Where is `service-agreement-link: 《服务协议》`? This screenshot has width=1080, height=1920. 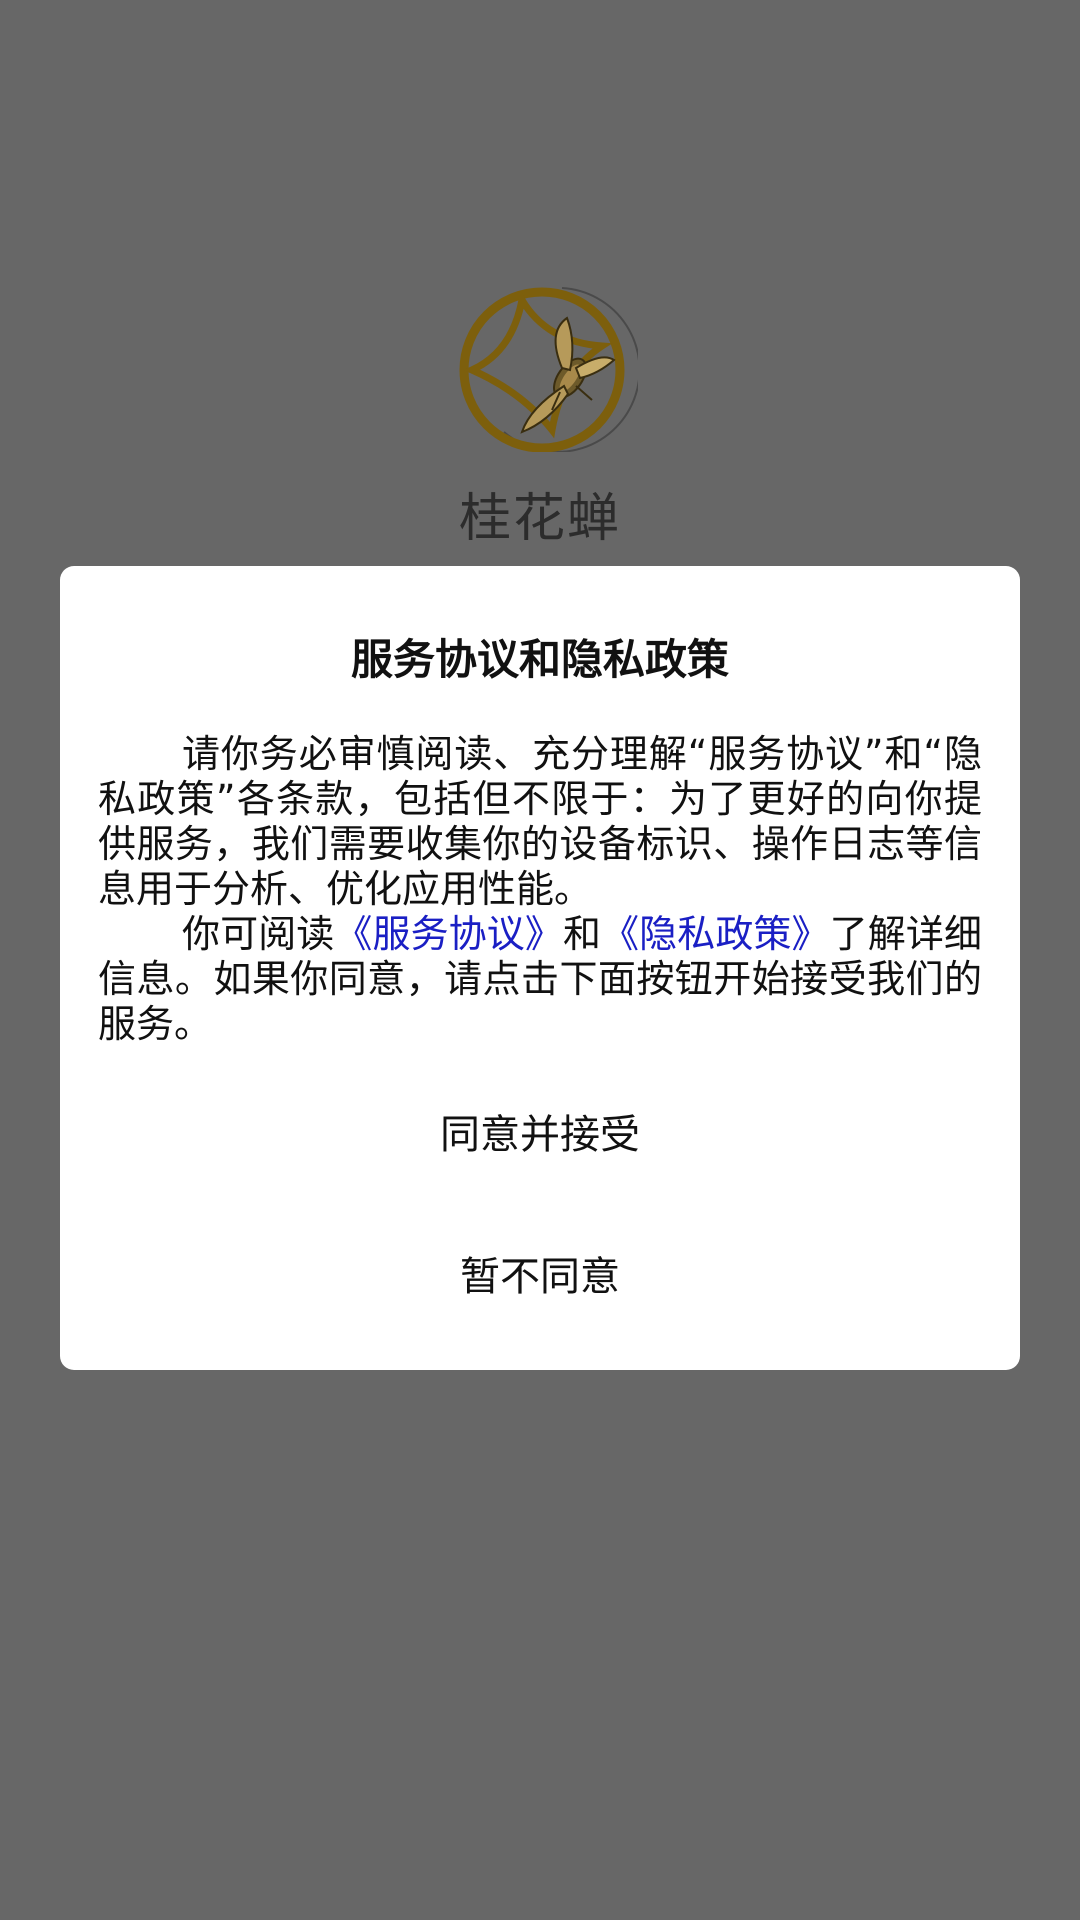
service-agreement-link: 《服务协议》 is located at coordinates (448, 934).